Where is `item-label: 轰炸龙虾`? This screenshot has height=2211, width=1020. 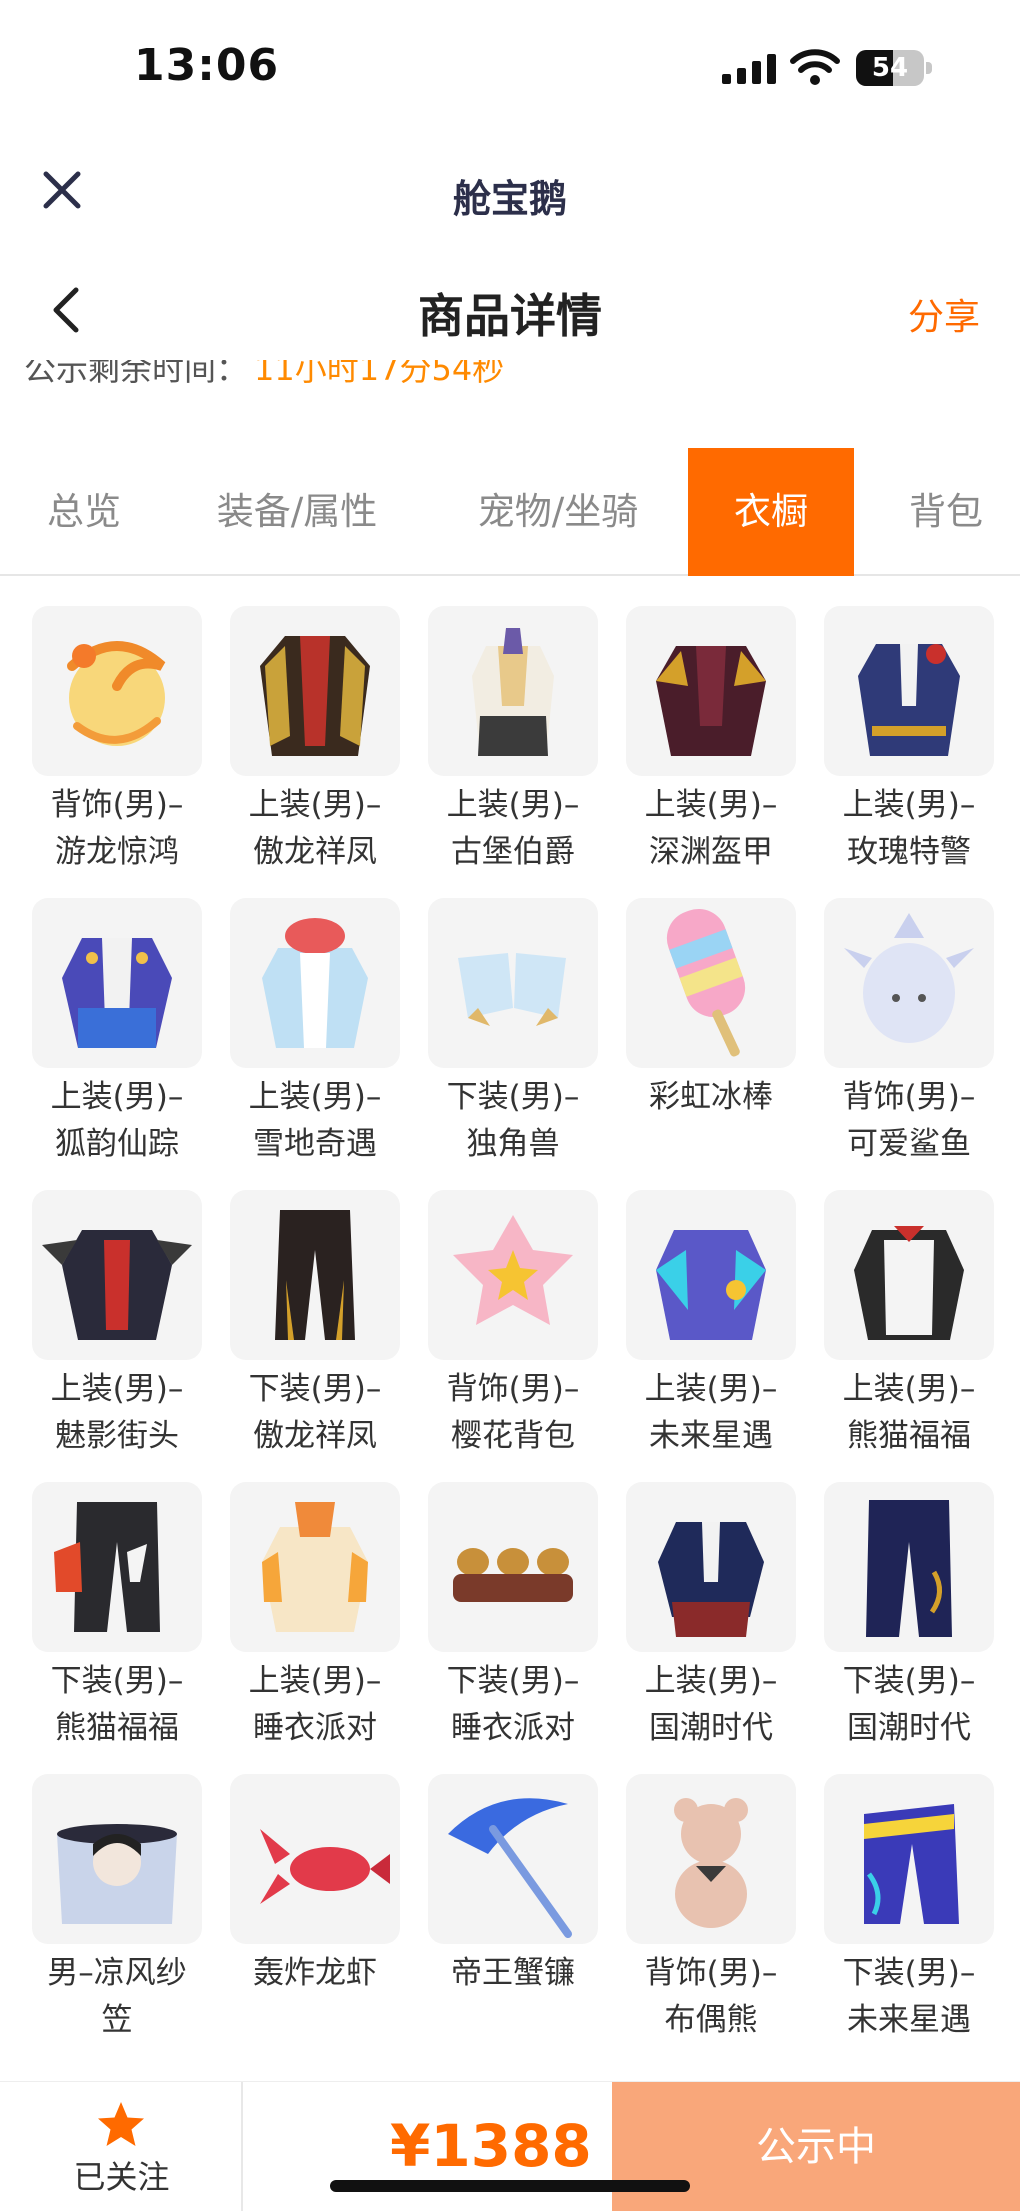 item-label: 轰炸龙虾 is located at coordinates (315, 1973).